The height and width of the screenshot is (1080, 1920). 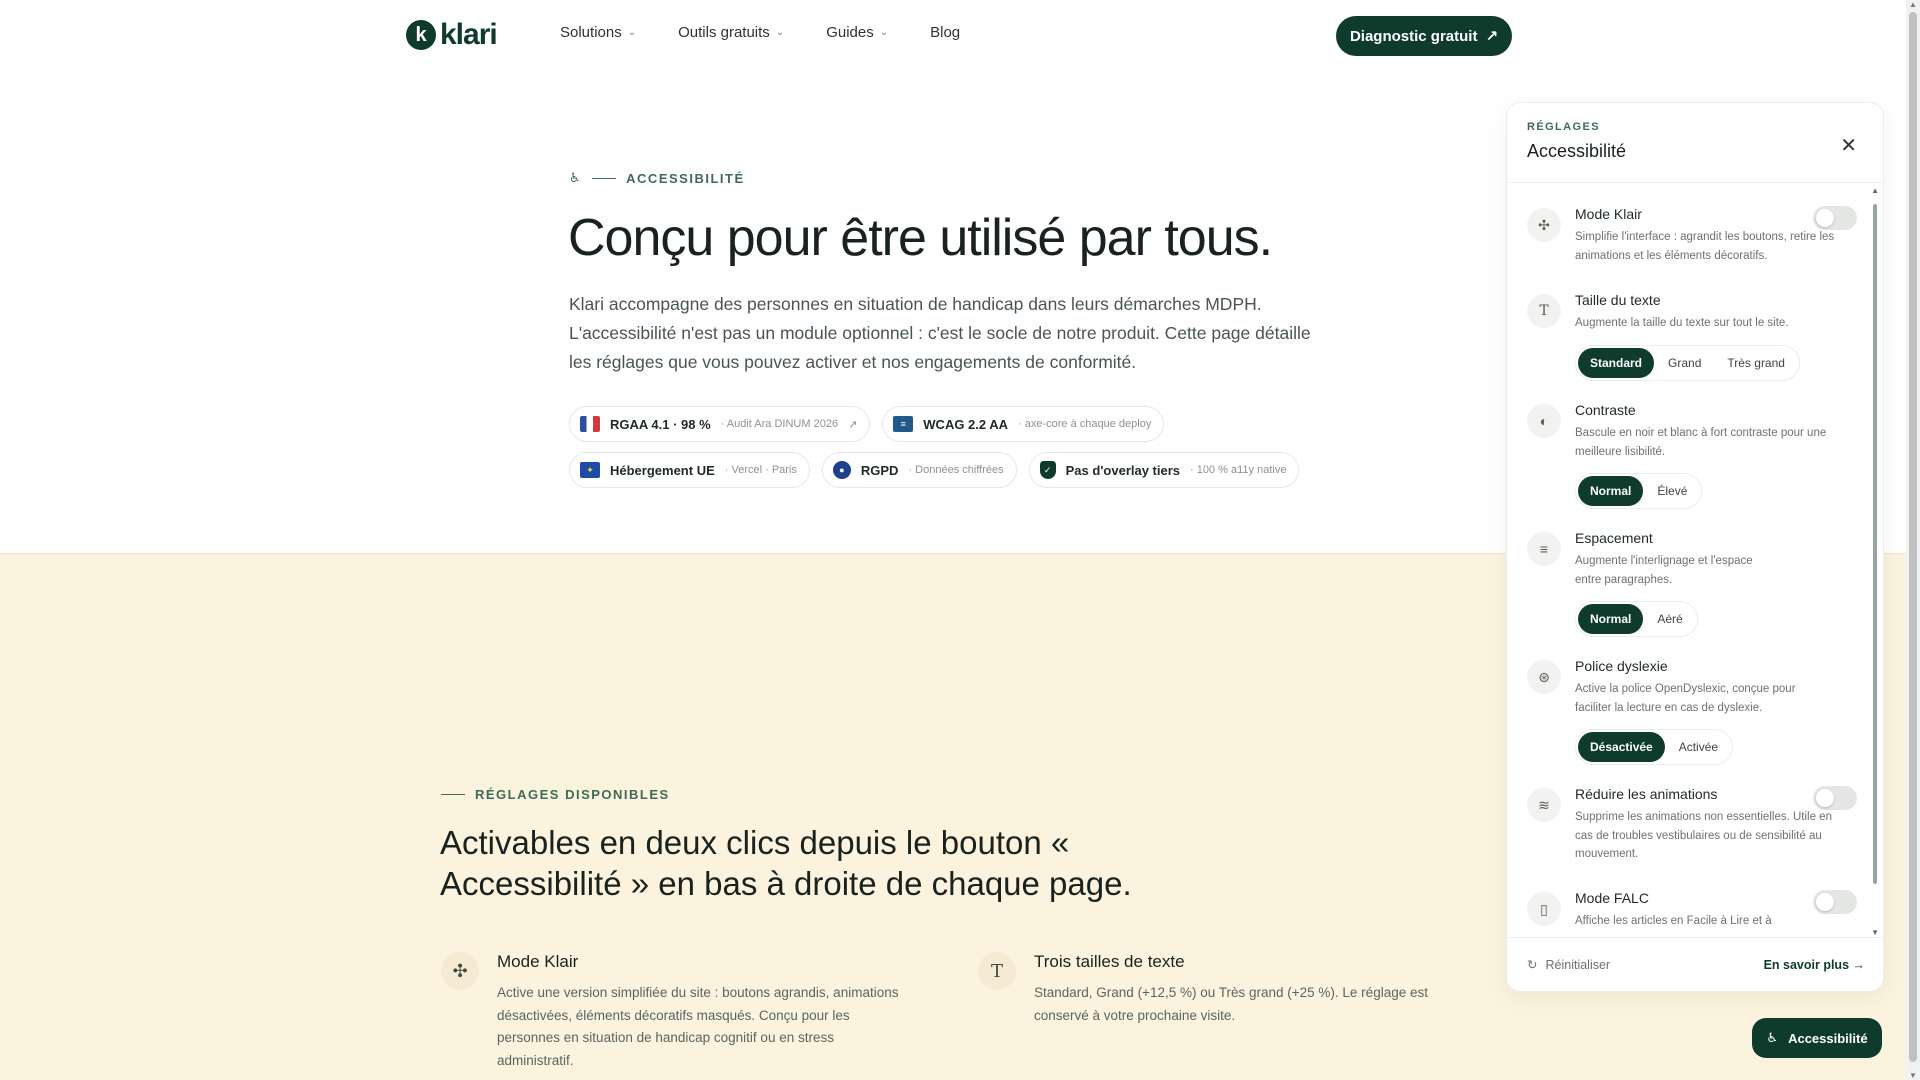 What do you see at coordinates (1605, 410) in the screenshot?
I see `setting-title: Contraste` at bounding box center [1605, 410].